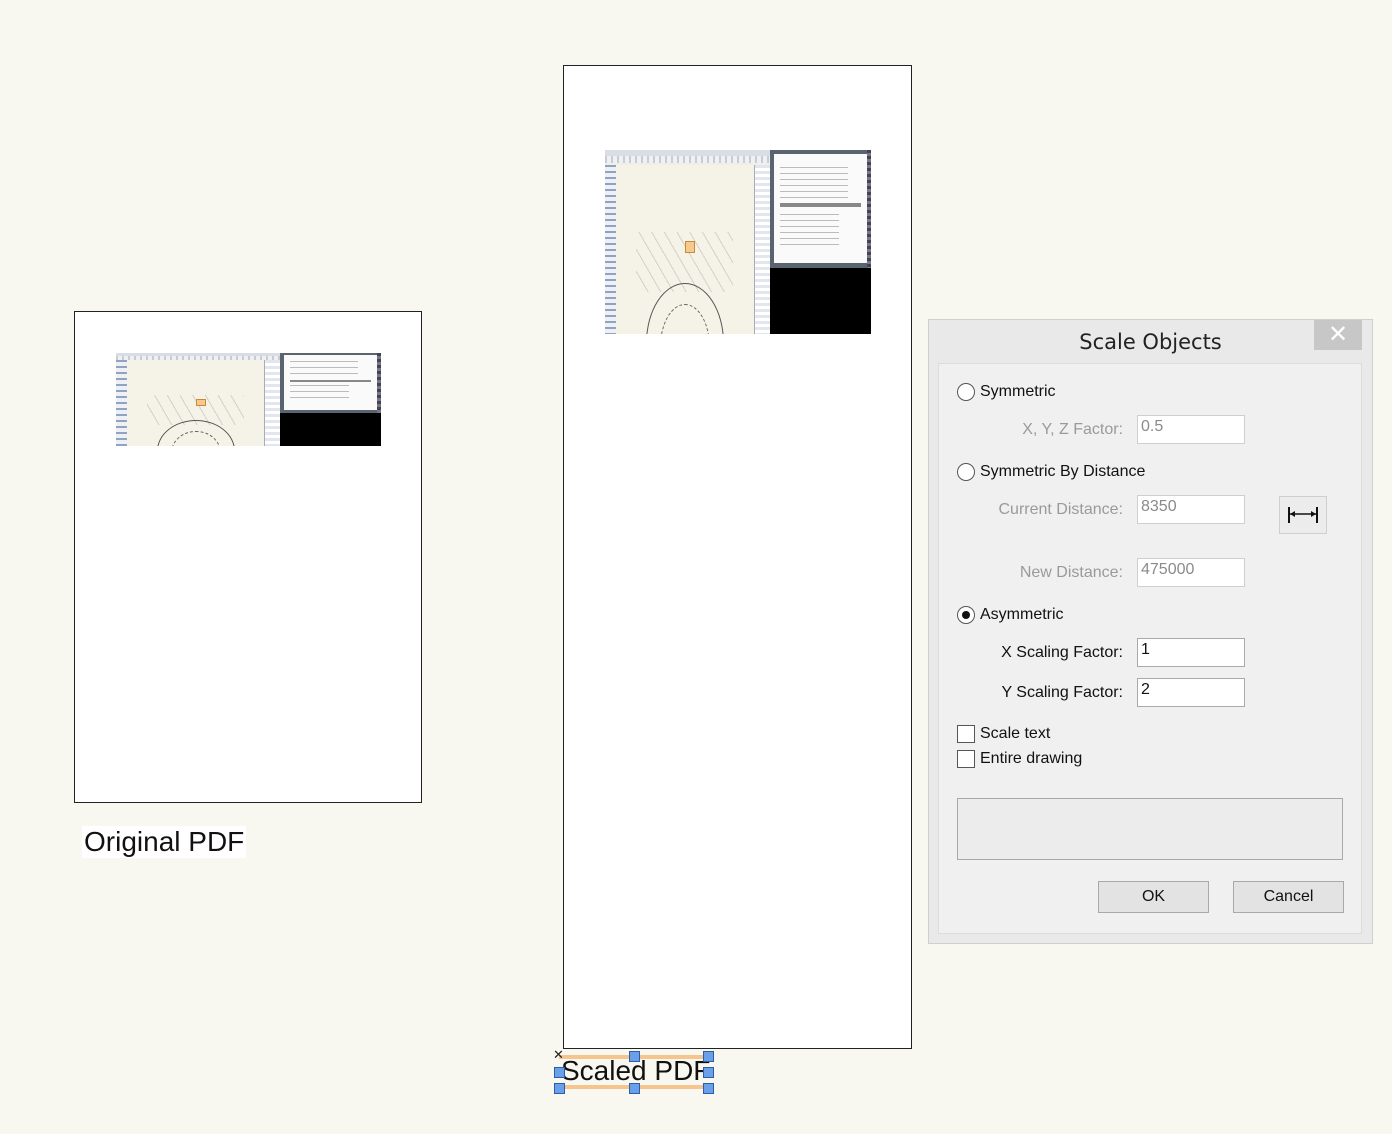 The height and width of the screenshot is (1134, 1392). What do you see at coordinates (1153, 897) in the screenshot?
I see `ok-button: OK` at bounding box center [1153, 897].